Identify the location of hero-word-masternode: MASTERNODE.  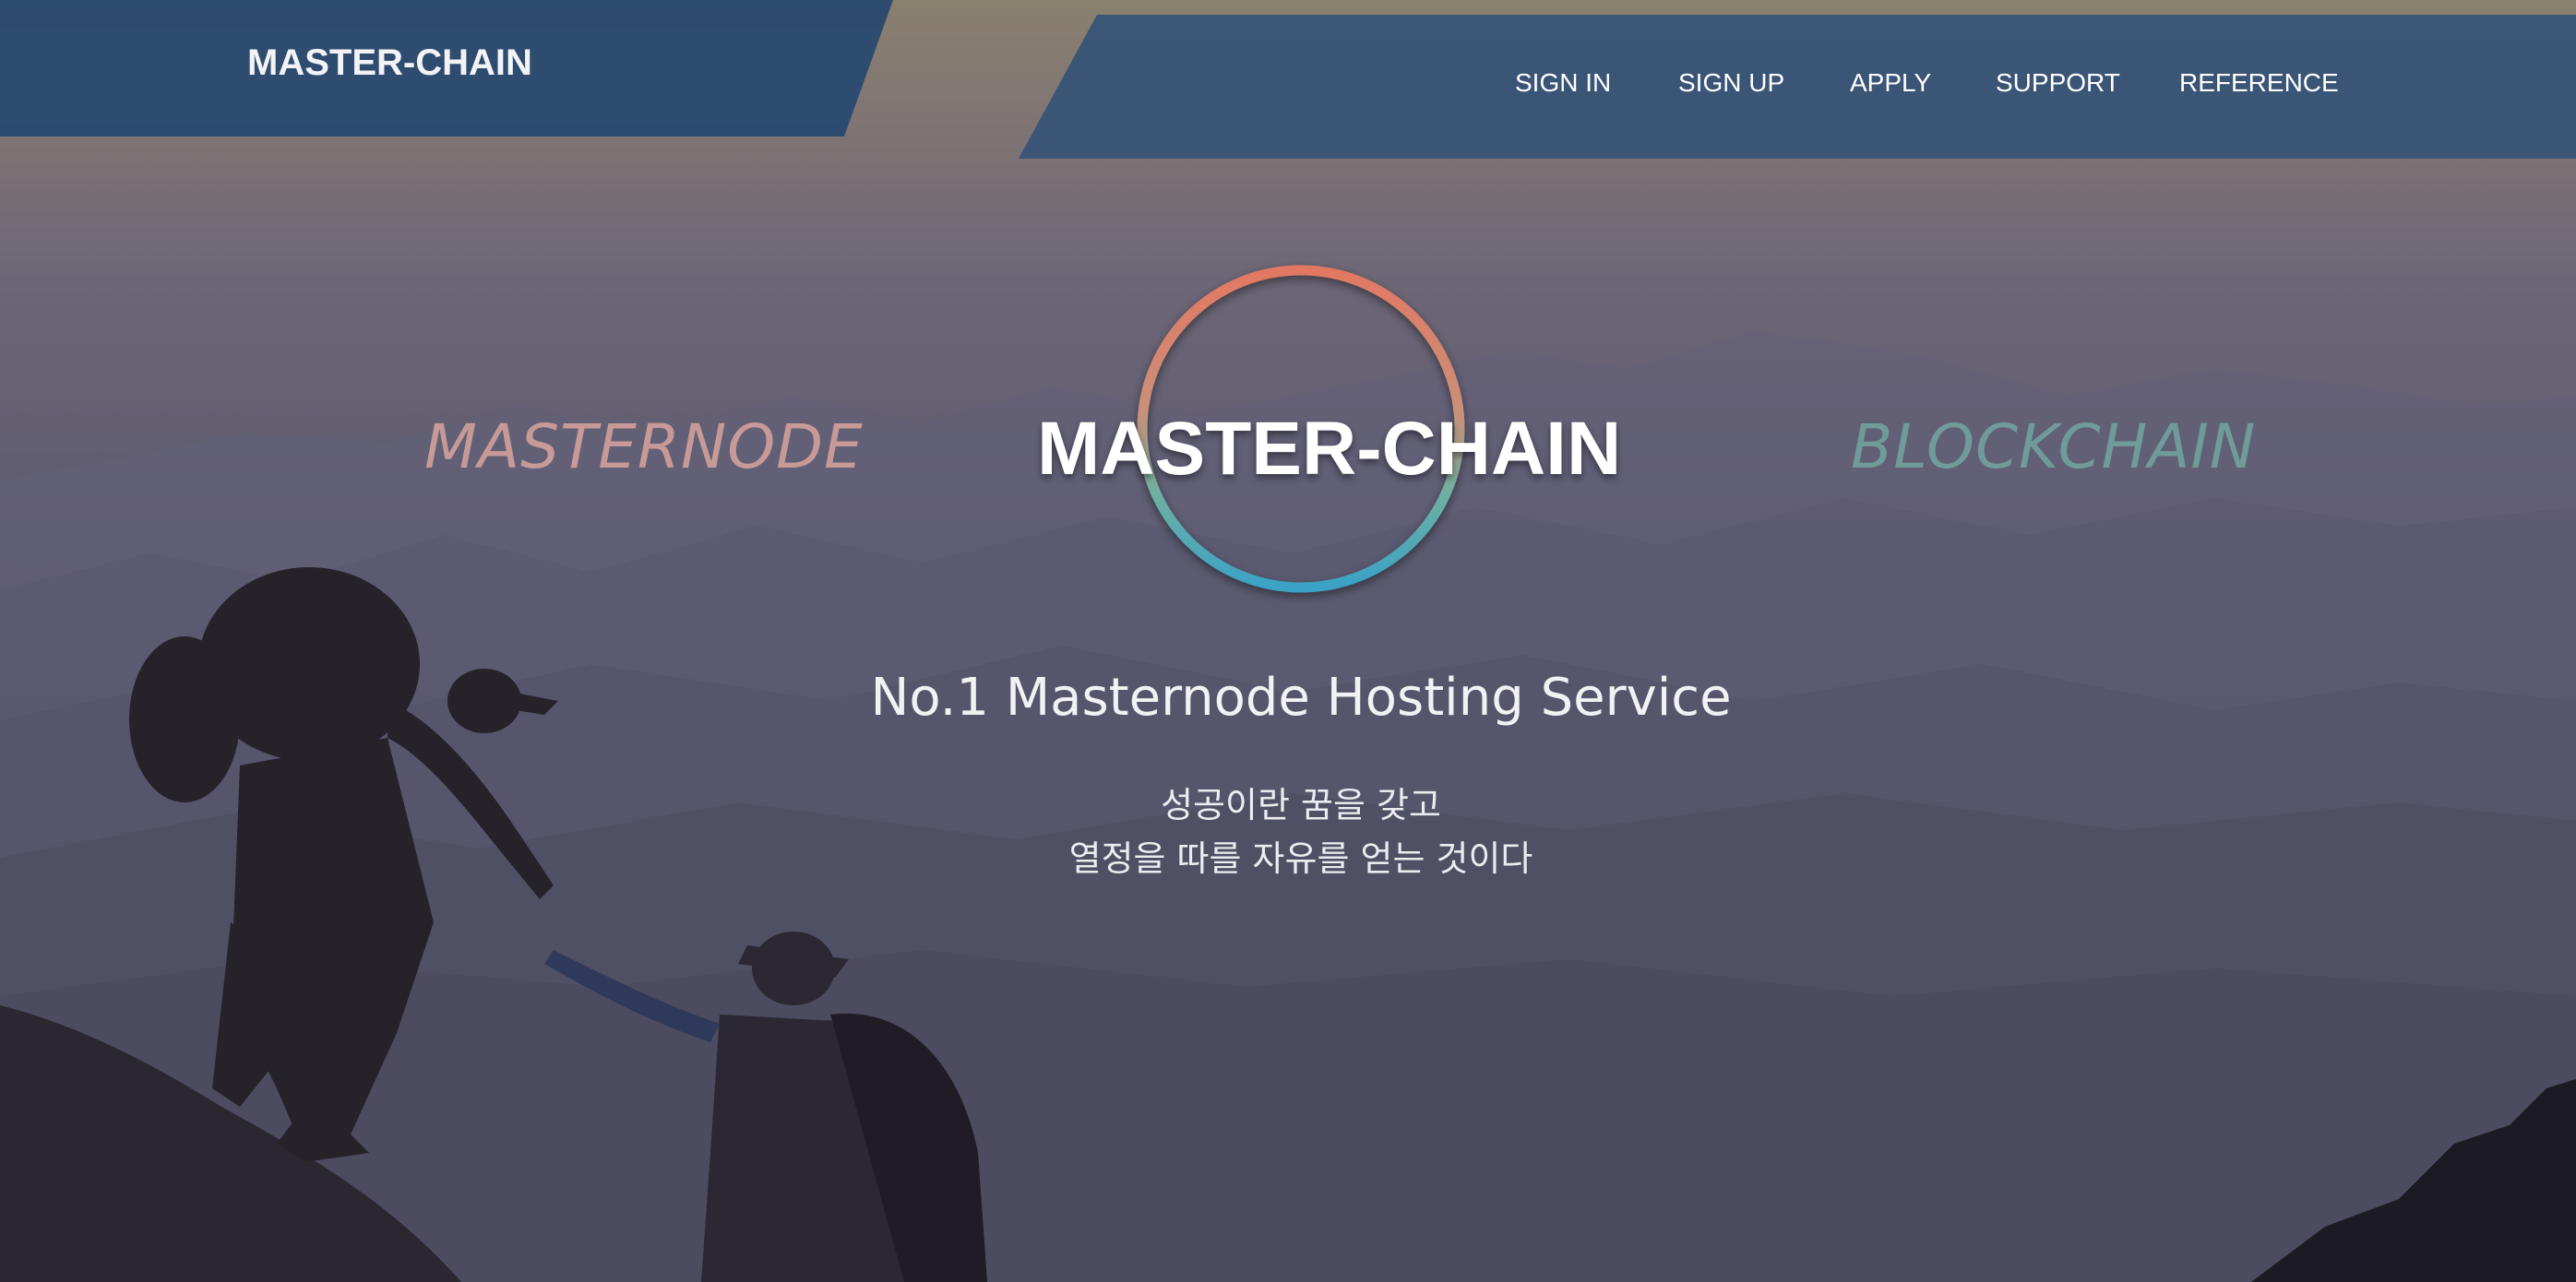
(644, 446).